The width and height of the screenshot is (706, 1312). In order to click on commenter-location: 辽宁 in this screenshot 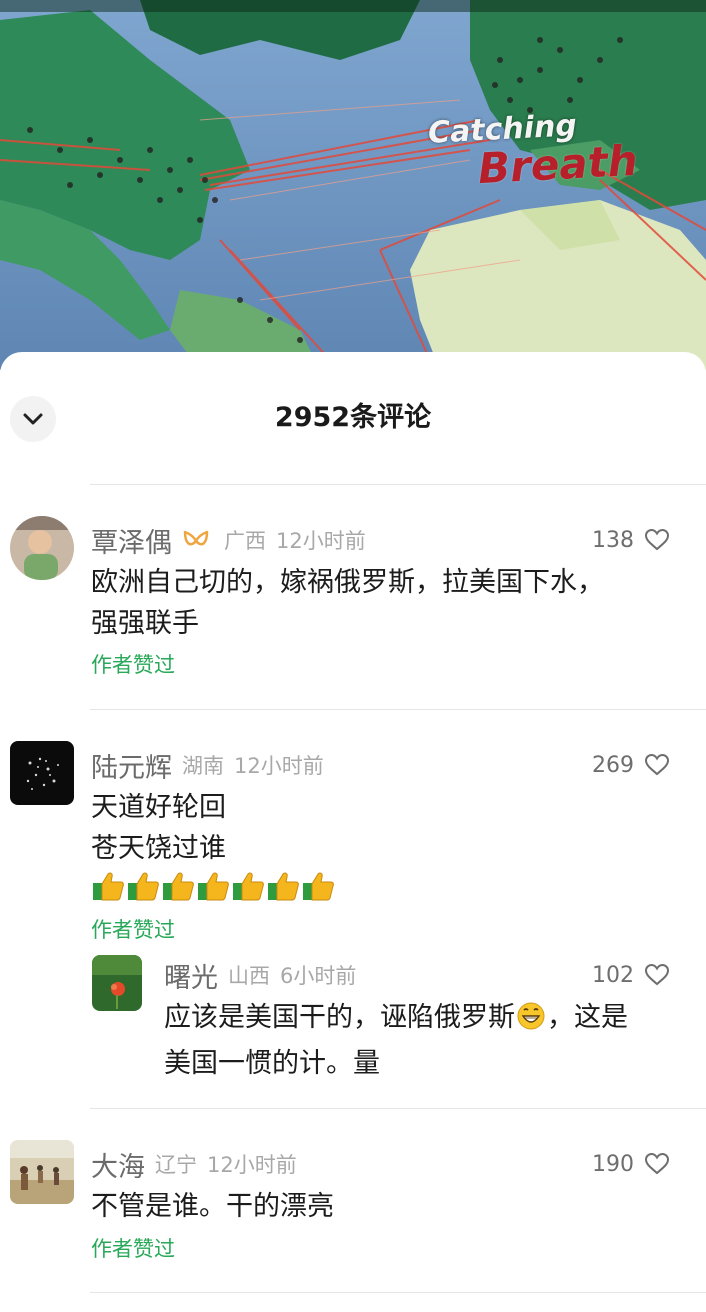, I will do `click(176, 1165)`.